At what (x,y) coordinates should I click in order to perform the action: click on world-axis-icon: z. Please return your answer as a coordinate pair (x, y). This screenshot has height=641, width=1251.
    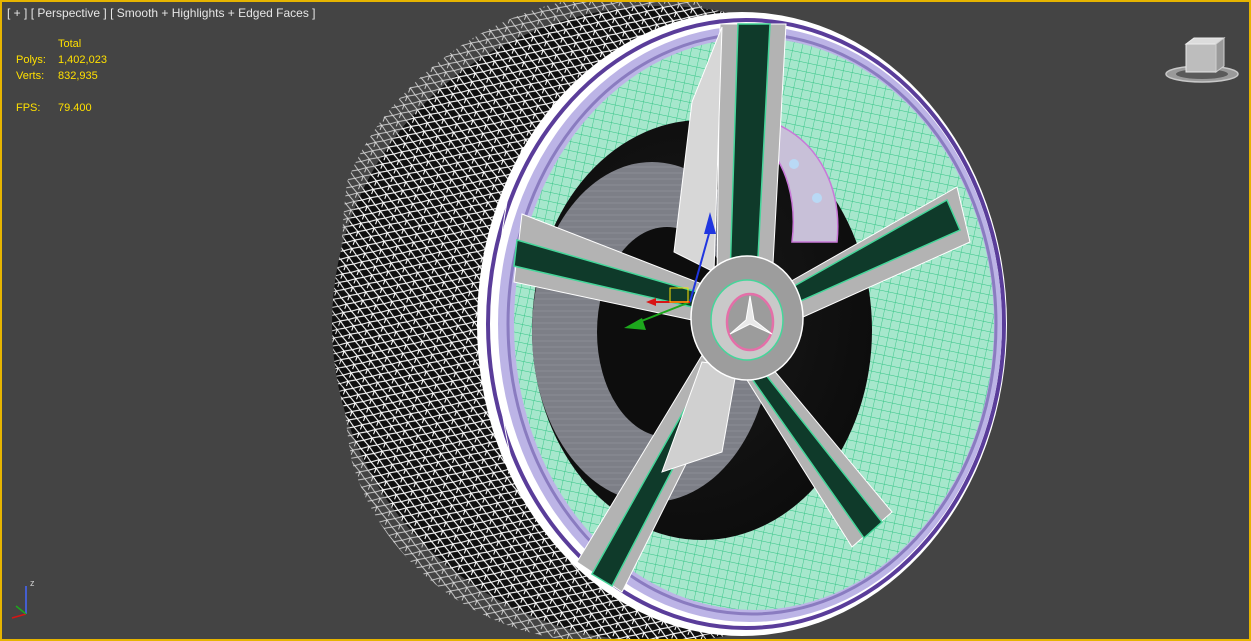
    Looking at the image, I should click on (23, 598).